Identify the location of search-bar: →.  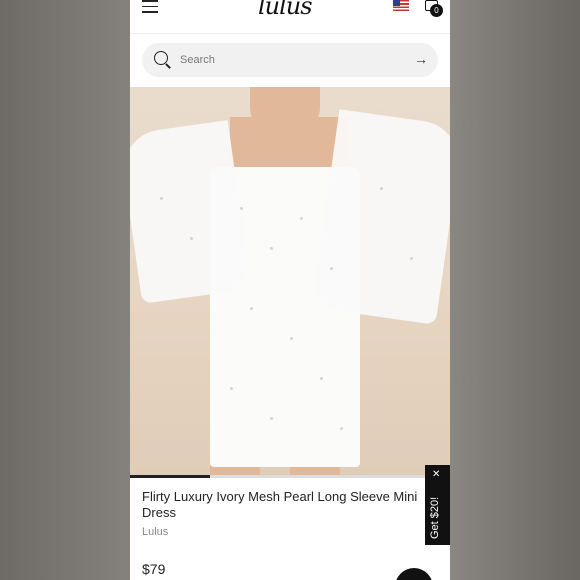
(290, 60).